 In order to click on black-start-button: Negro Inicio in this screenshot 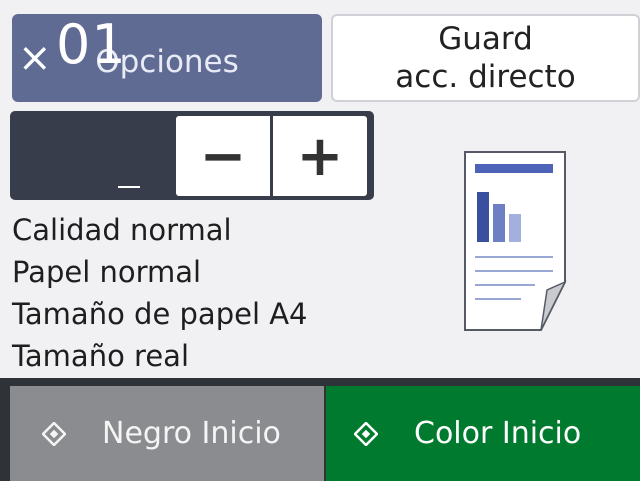, I will do `click(167, 433)`.